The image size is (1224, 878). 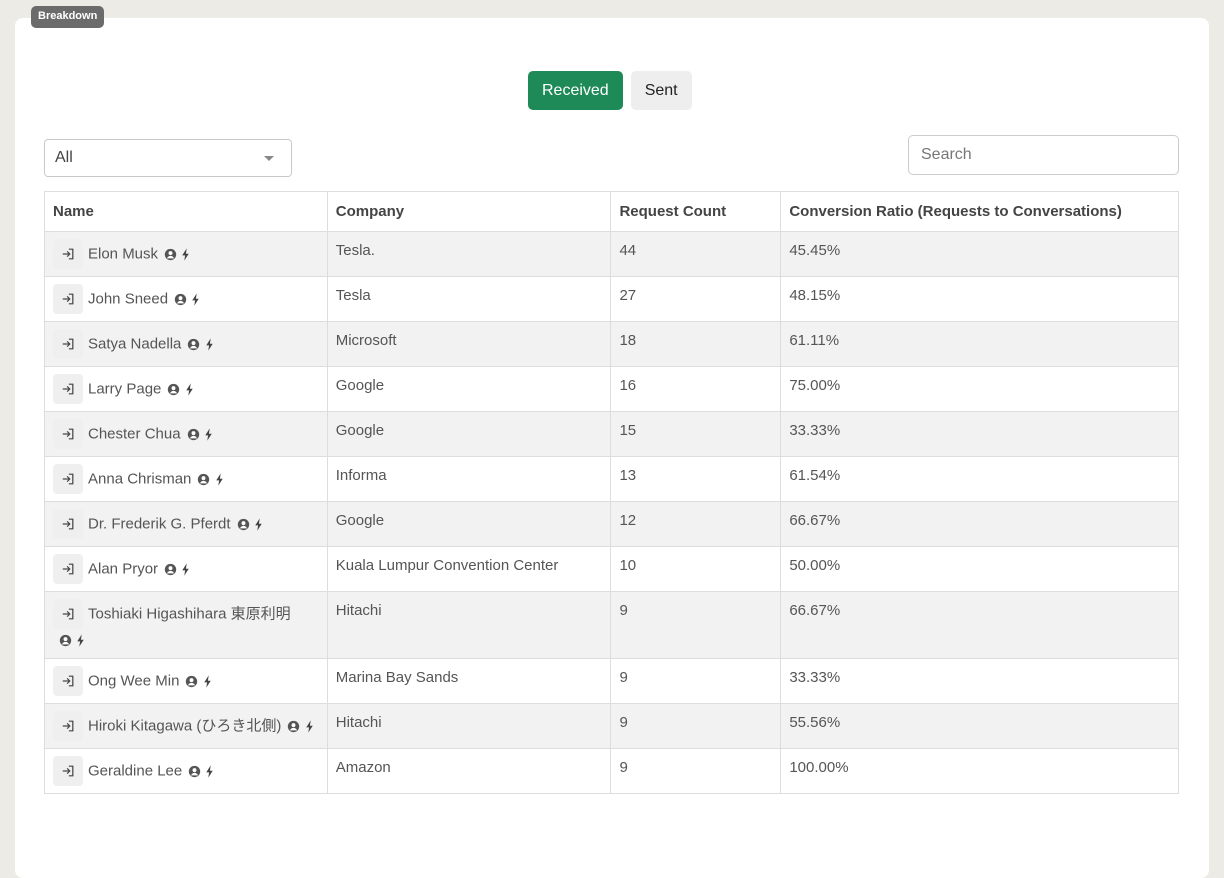 I want to click on request-count-cell: 9, so click(x=696, y=770).